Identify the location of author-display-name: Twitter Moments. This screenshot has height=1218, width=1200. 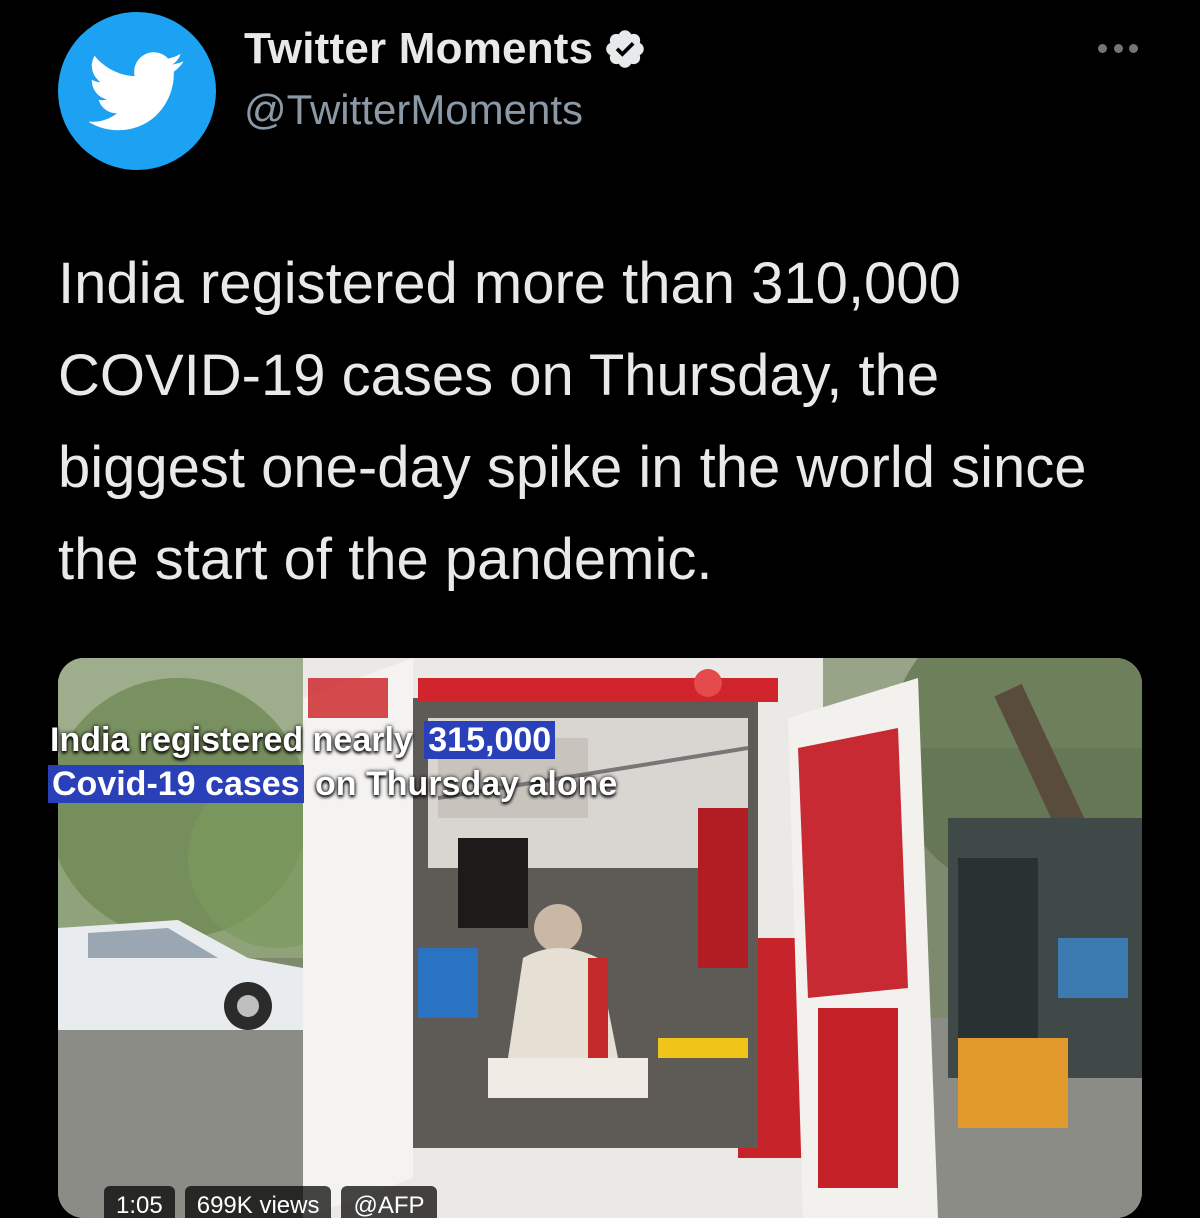
(418, 49).